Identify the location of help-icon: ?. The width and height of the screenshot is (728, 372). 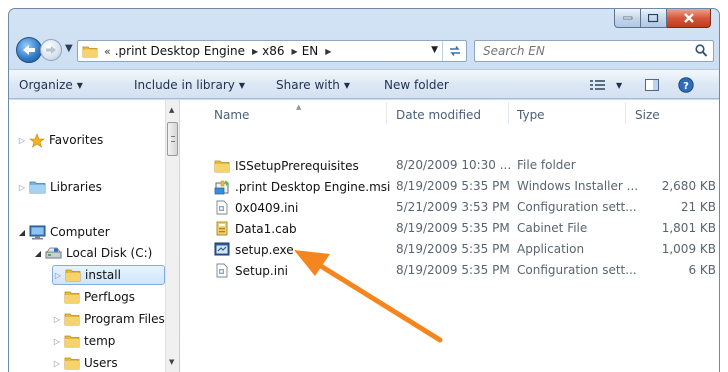
(686, 85).